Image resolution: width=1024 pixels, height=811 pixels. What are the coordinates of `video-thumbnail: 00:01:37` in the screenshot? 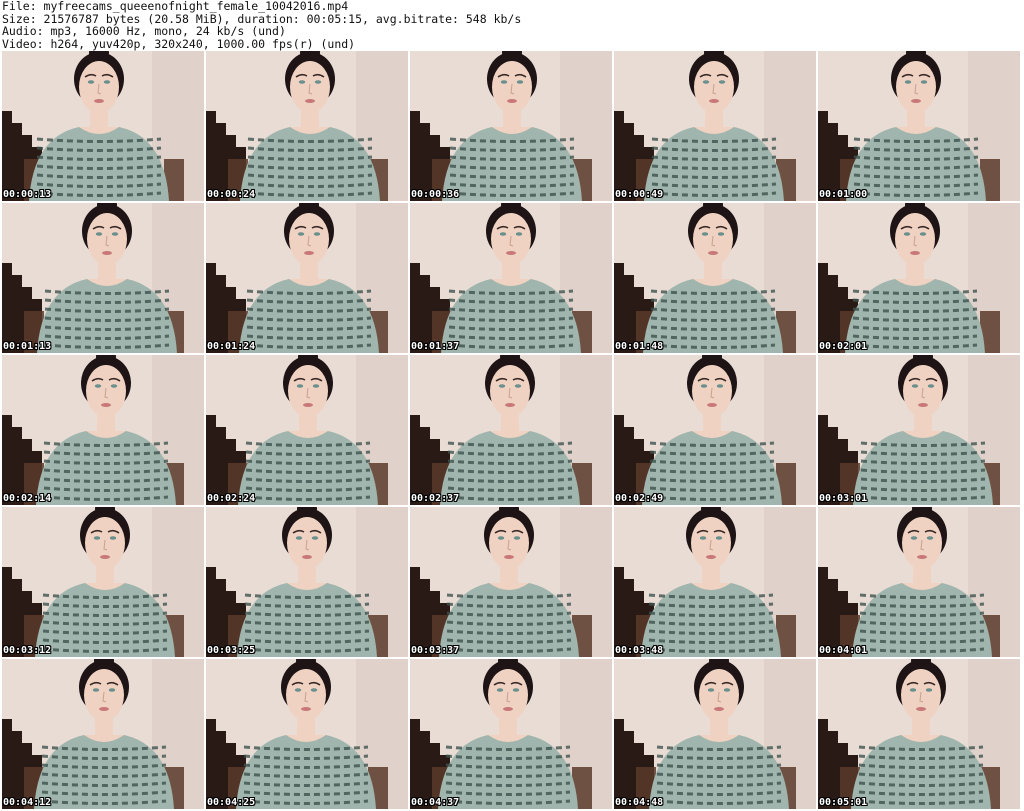 It's located at (511, 278).